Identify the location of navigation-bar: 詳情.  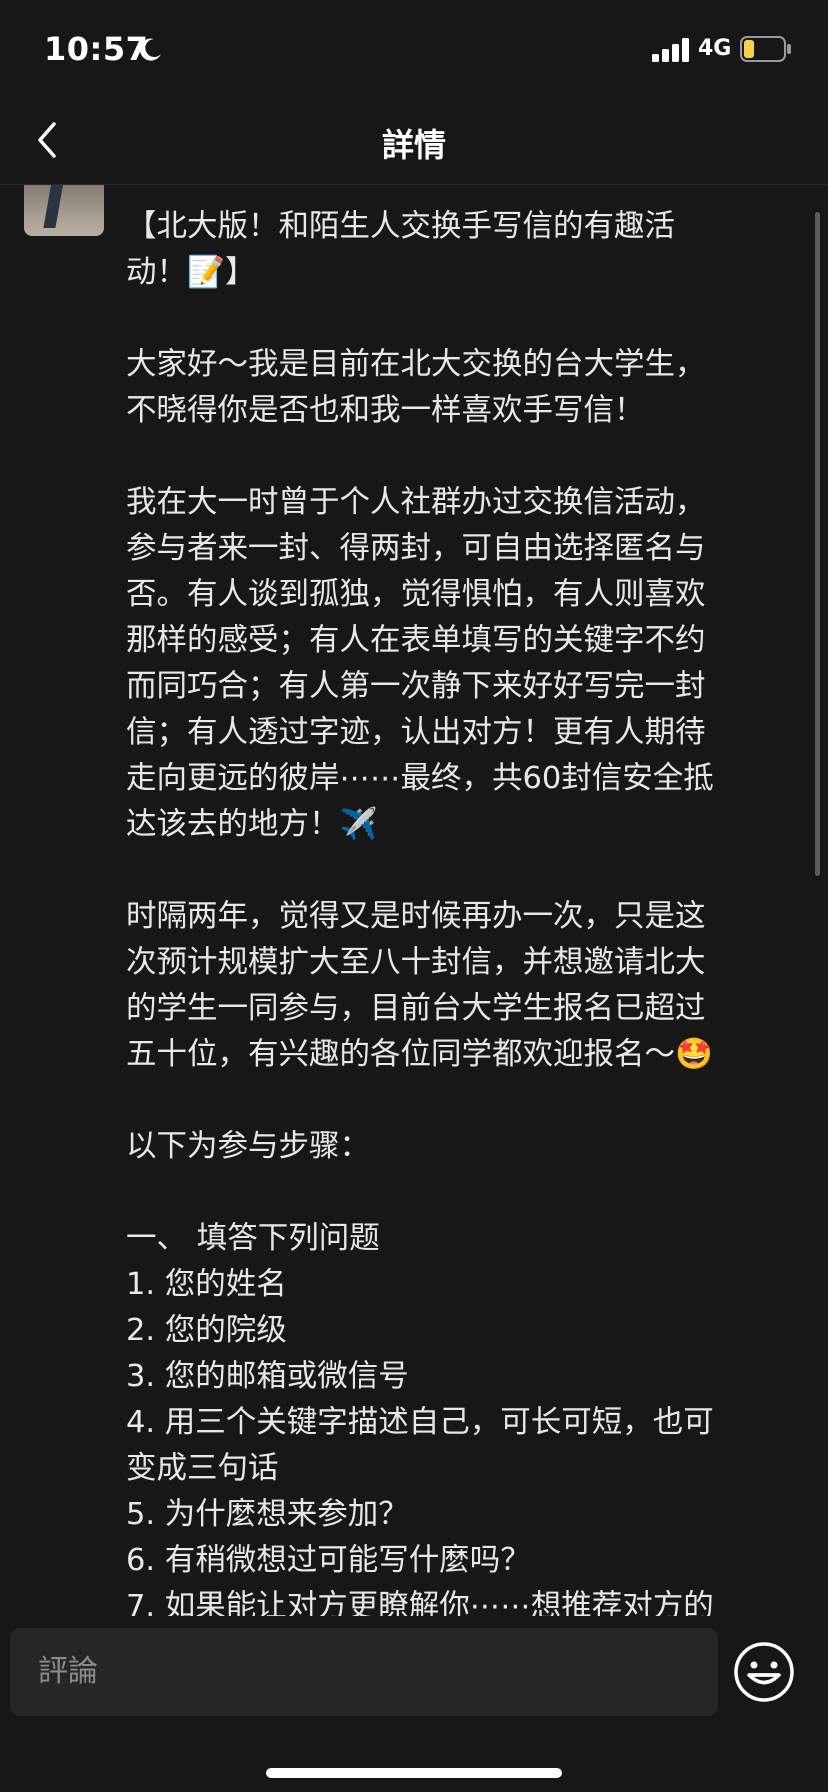
(414, 140).